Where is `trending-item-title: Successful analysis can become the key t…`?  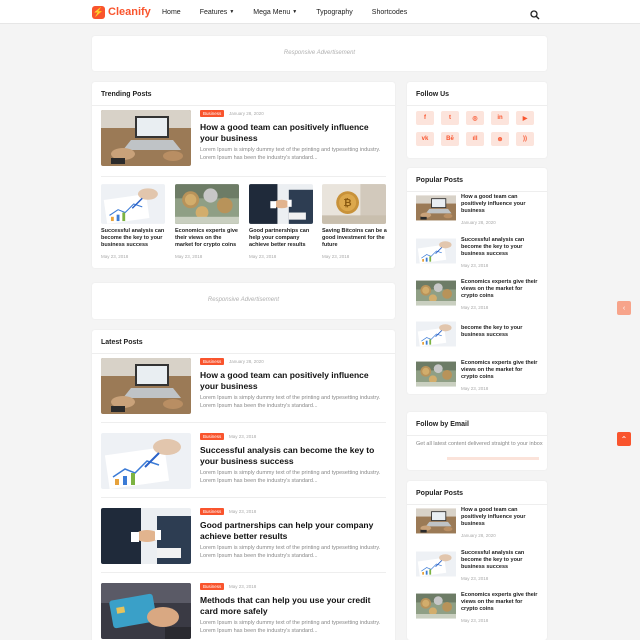
trending-item-title: Successful analysis can become the key t… is located at coordinates (134, 238).